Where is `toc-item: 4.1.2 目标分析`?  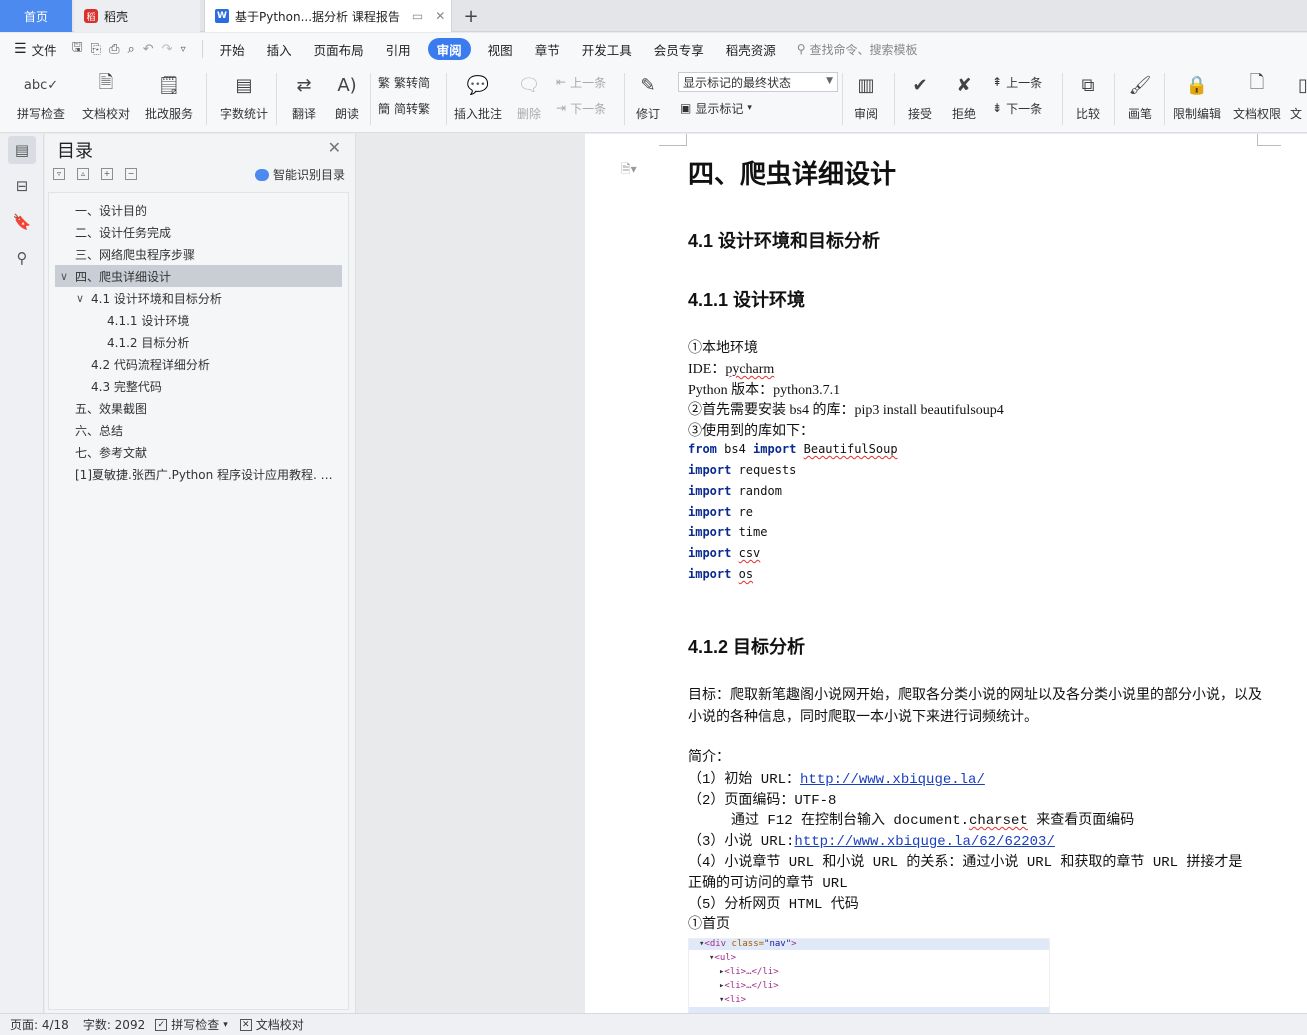 toc-item: 4.1.2 目标分析 is located at coordinates (198, 342).